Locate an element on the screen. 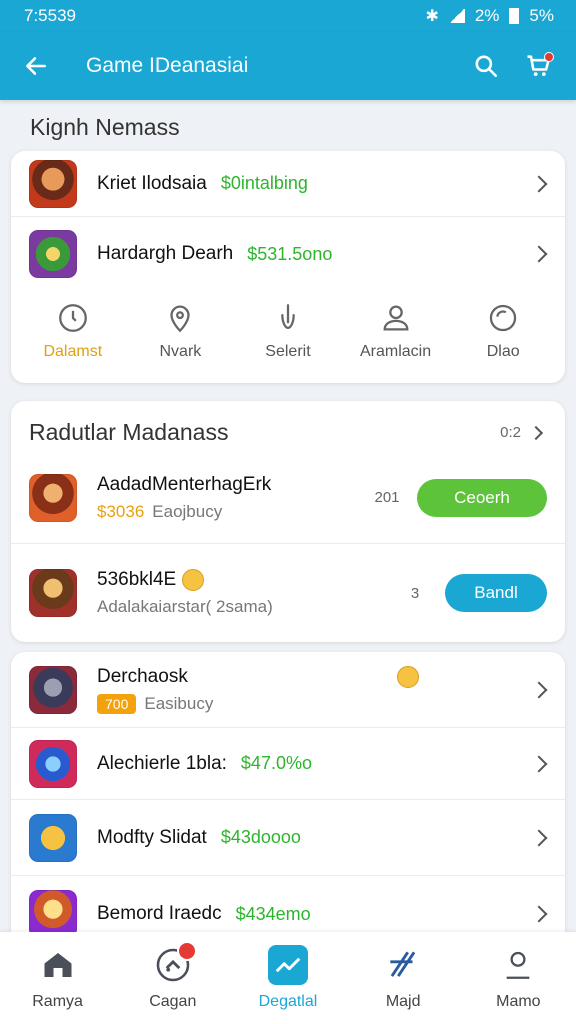 This screenshot has width=576, height=1024. status-battery-pct: 2% is located at coordinates (487, 15).